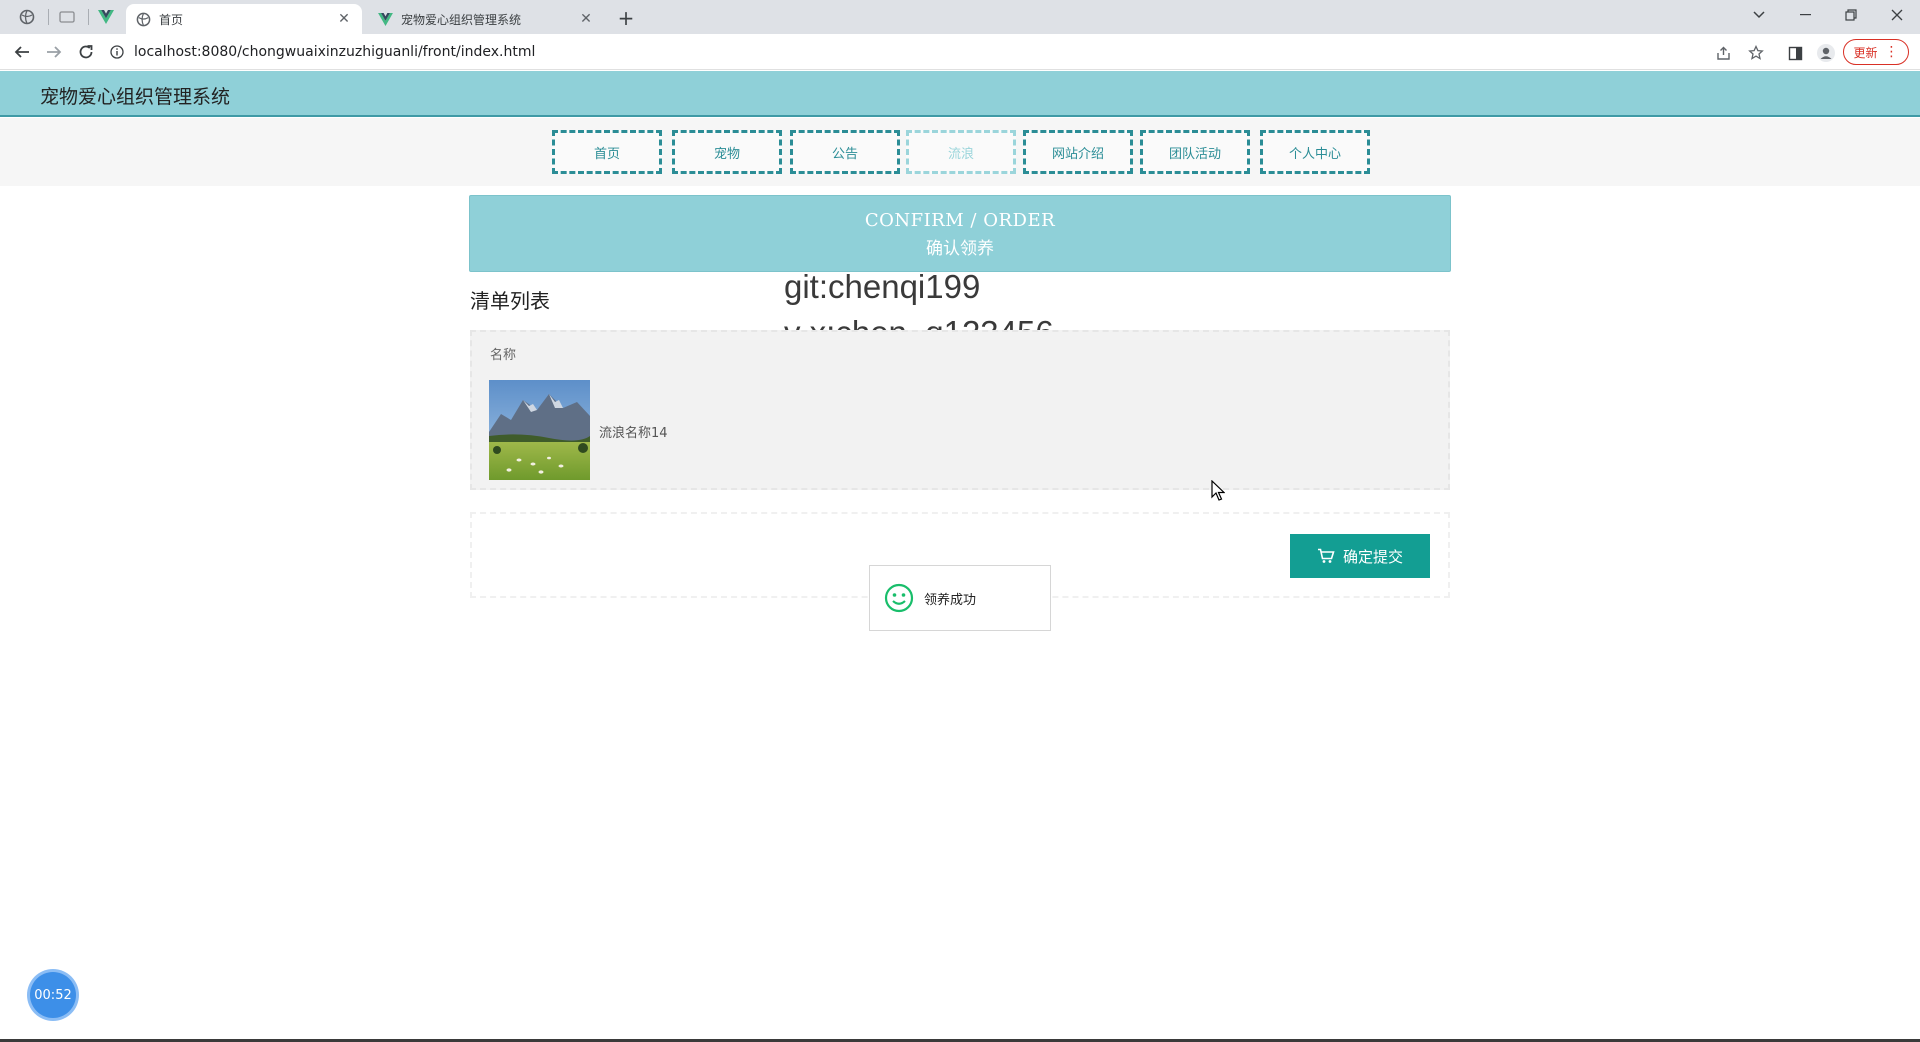 Image resolution: width=1920 pixels, height=1042 pixels. I want to click on more-menu-icon: ⋮, so click(1891, 52).